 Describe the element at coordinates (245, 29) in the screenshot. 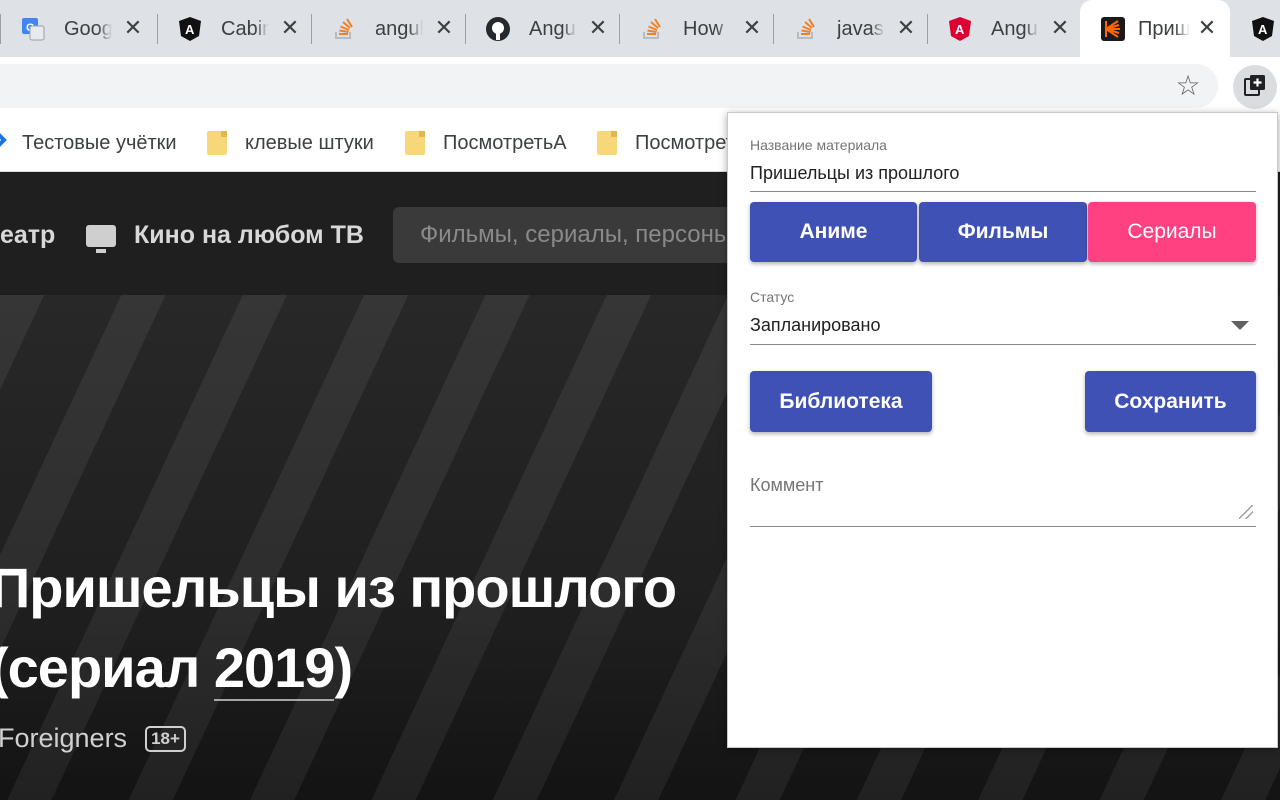

I see `tab-title: Cabinet` at that location.